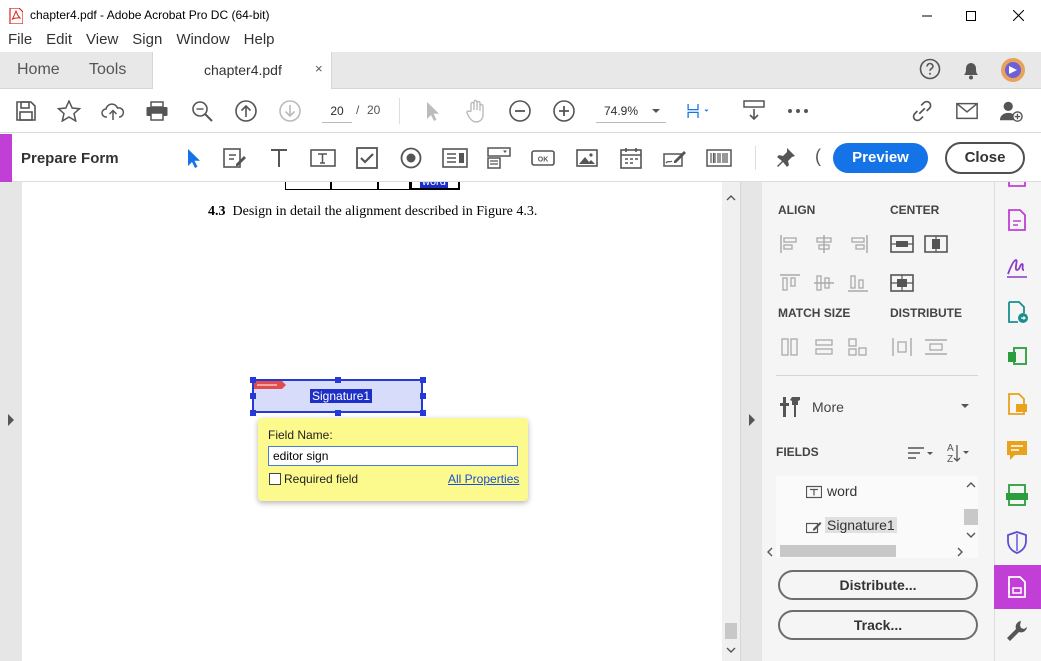 The width and height of the screenshot is (1041, 661). I want to click on hand-tool-icon, so click(476, 111).